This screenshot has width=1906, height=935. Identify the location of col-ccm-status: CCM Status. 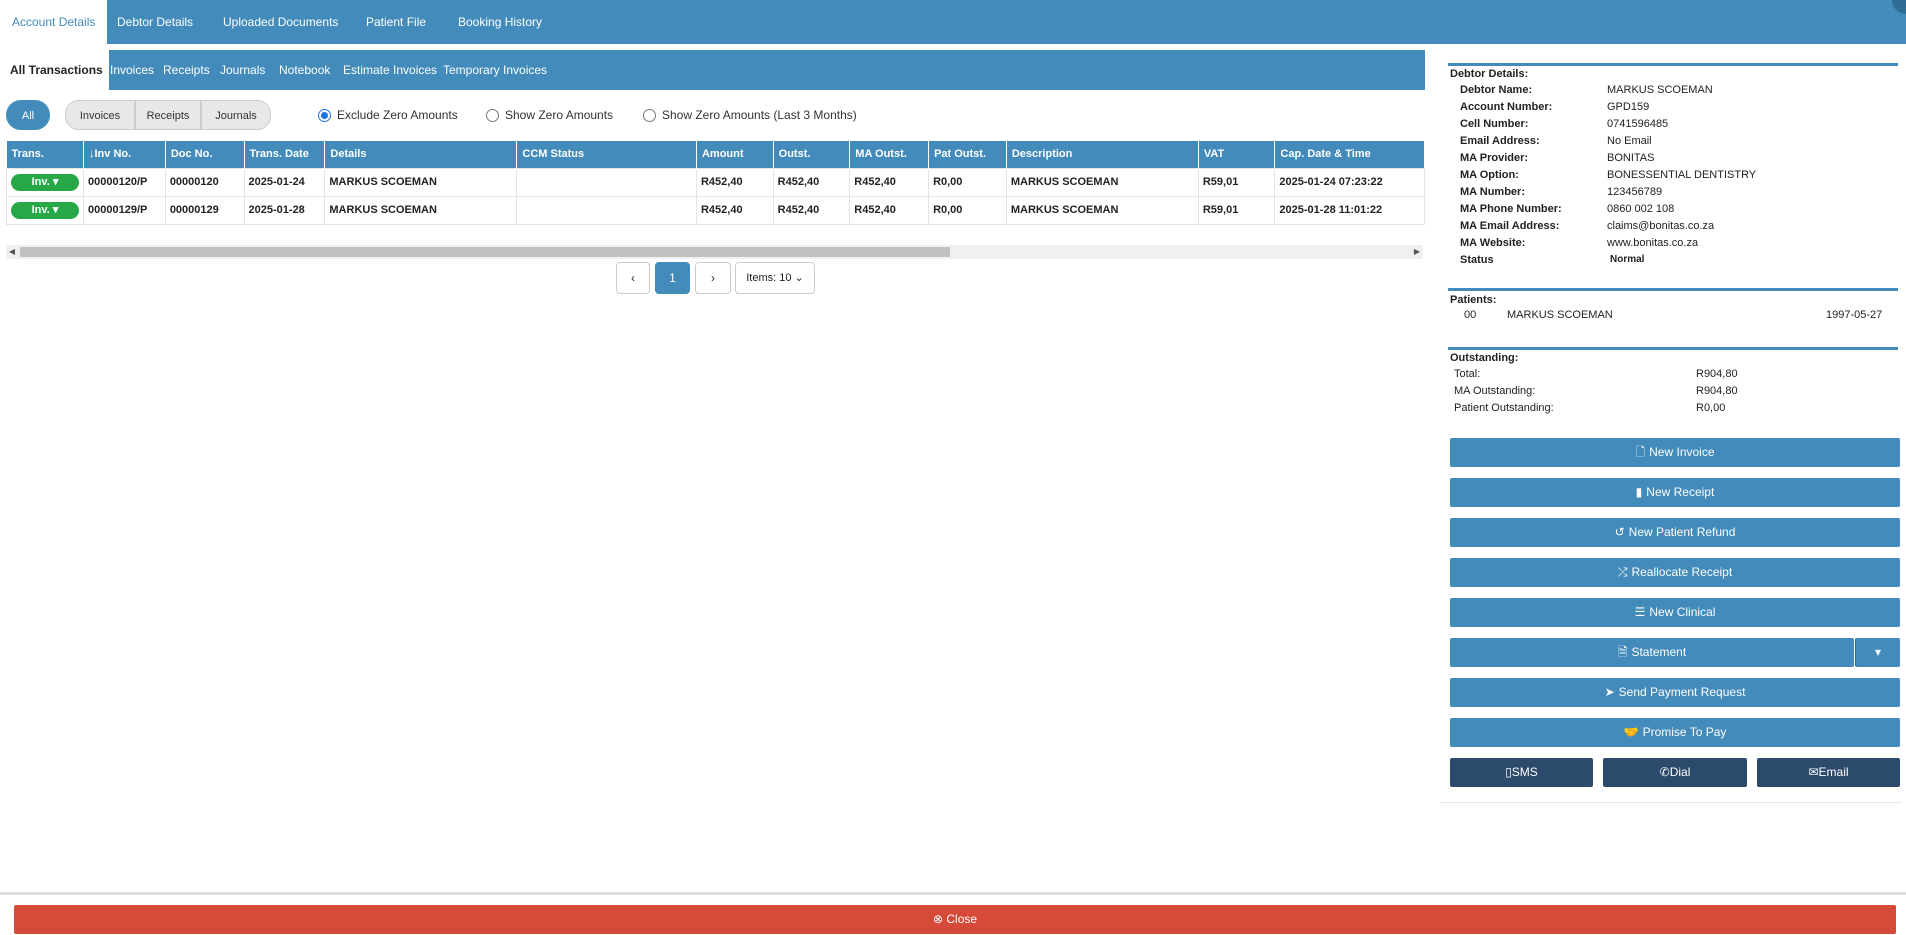
(606, 154).